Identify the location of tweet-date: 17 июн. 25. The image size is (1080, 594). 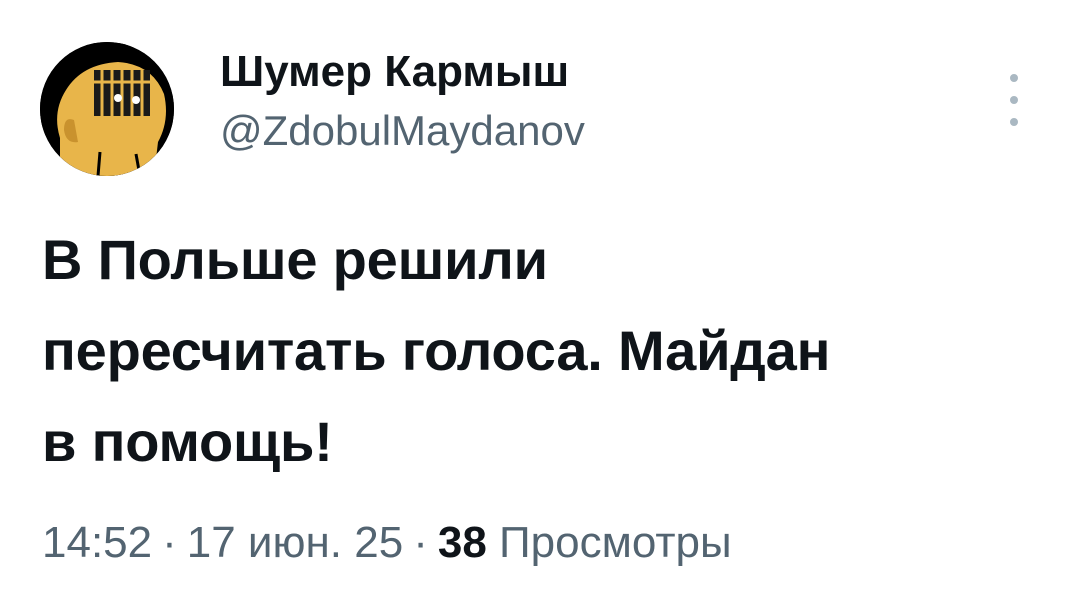
(295, 542).